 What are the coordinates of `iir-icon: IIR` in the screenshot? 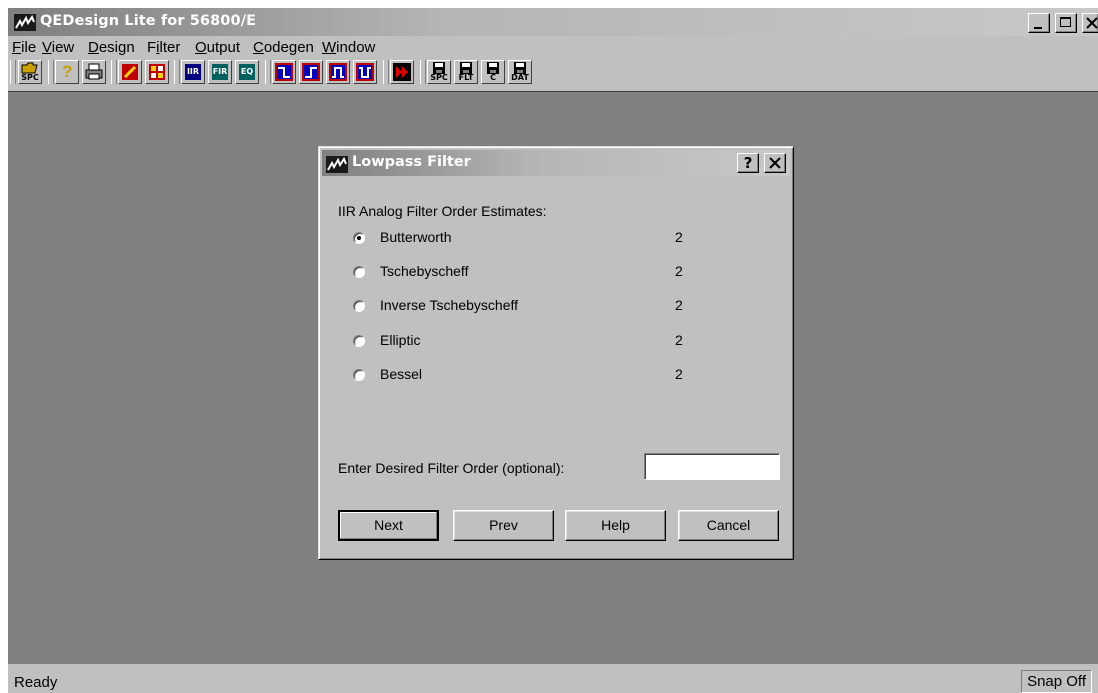 It's located at (193, 72).